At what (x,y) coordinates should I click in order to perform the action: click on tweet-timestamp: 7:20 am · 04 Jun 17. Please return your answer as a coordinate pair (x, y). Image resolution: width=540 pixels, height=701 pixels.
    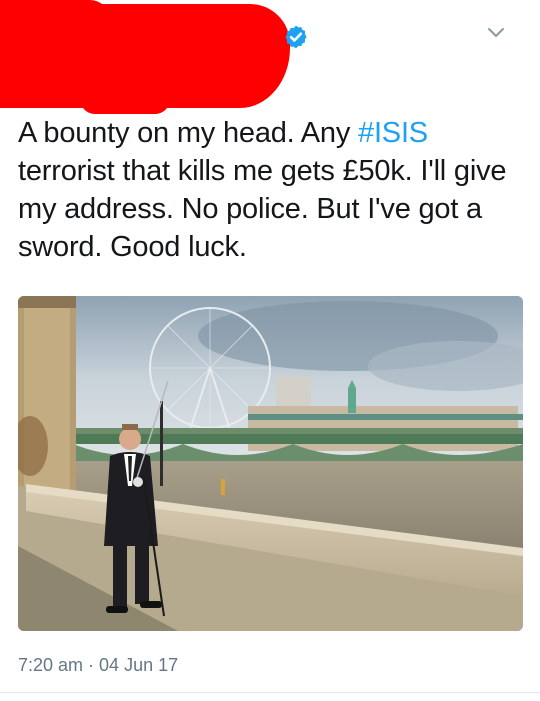
    Looking at the image, I should click on (98, 665).